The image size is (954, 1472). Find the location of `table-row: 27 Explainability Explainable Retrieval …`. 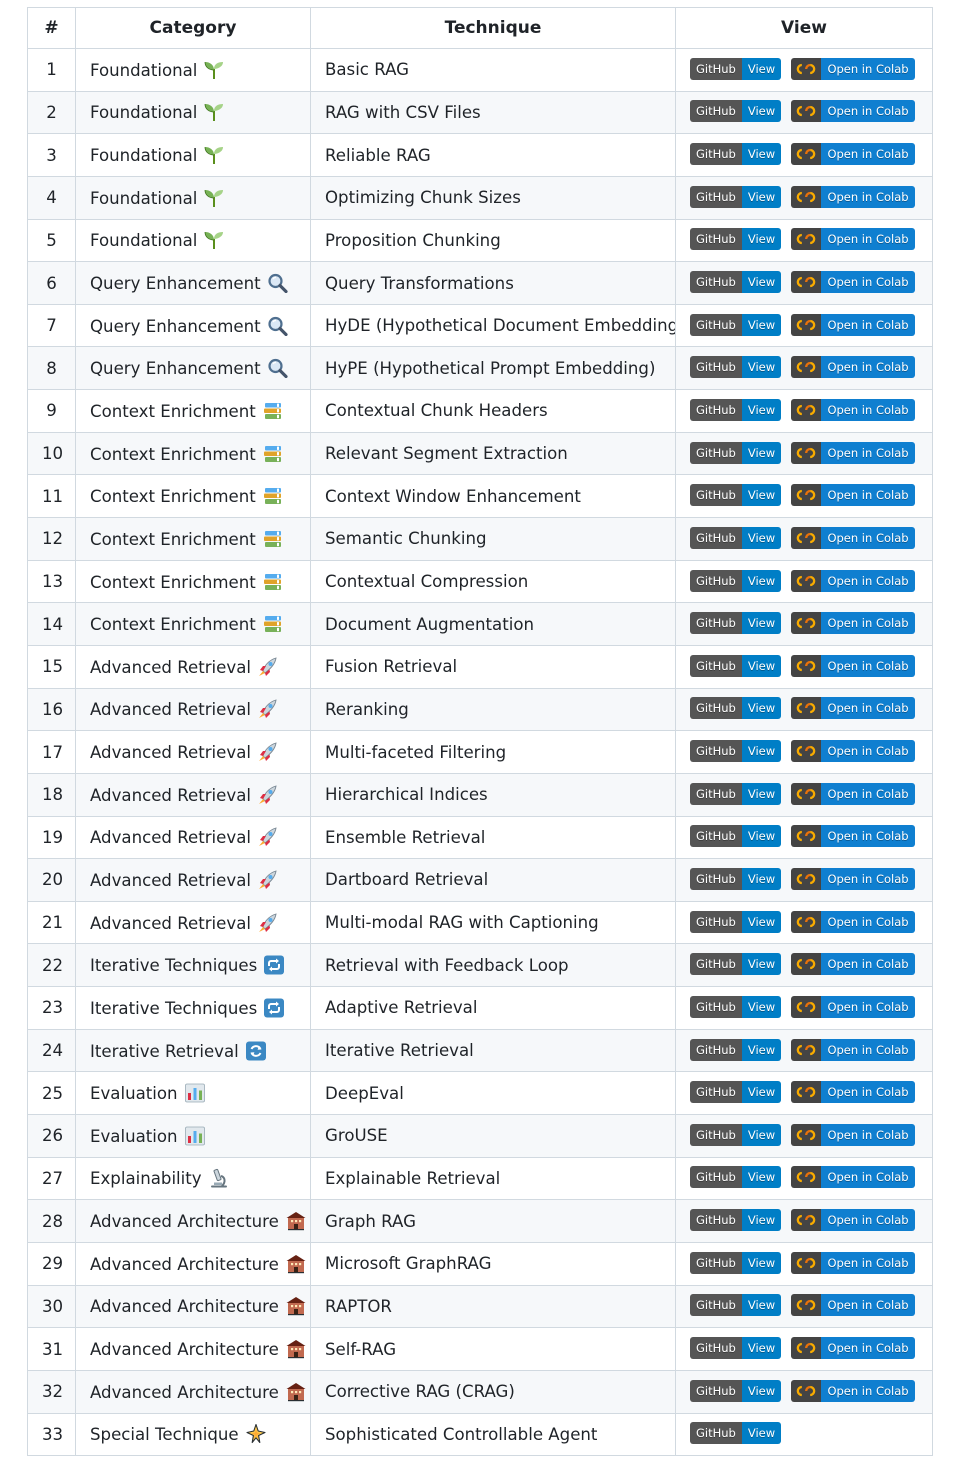

table-row: 27 Explainability Explainable Retrieval … is located at coordinates (480, 1178).